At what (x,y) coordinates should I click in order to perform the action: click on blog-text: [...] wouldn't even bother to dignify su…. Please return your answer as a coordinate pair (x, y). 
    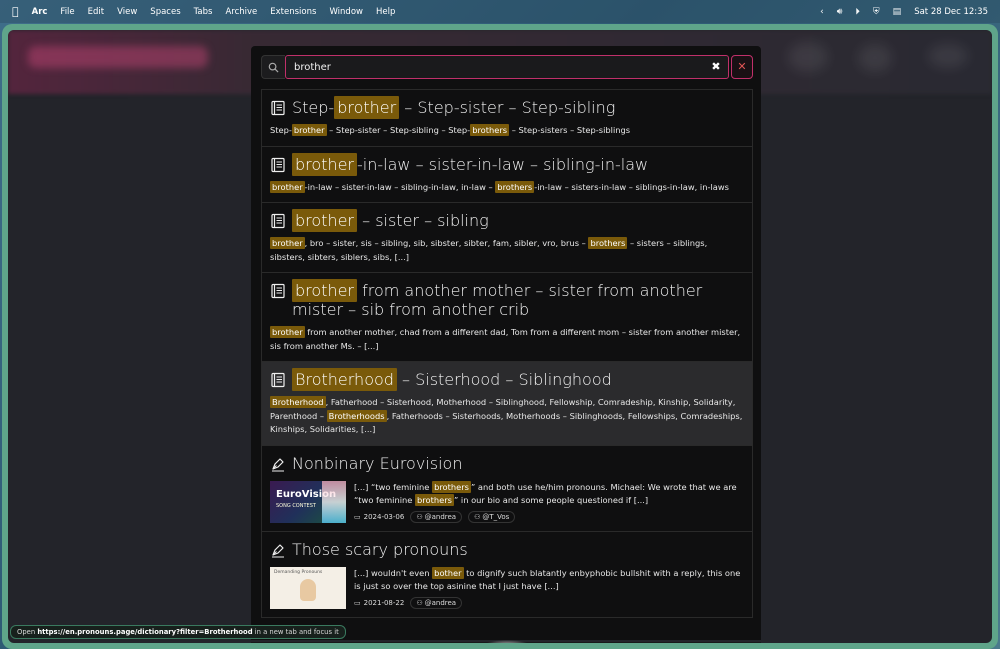
    Looking at the image, I should click on (549, 580).